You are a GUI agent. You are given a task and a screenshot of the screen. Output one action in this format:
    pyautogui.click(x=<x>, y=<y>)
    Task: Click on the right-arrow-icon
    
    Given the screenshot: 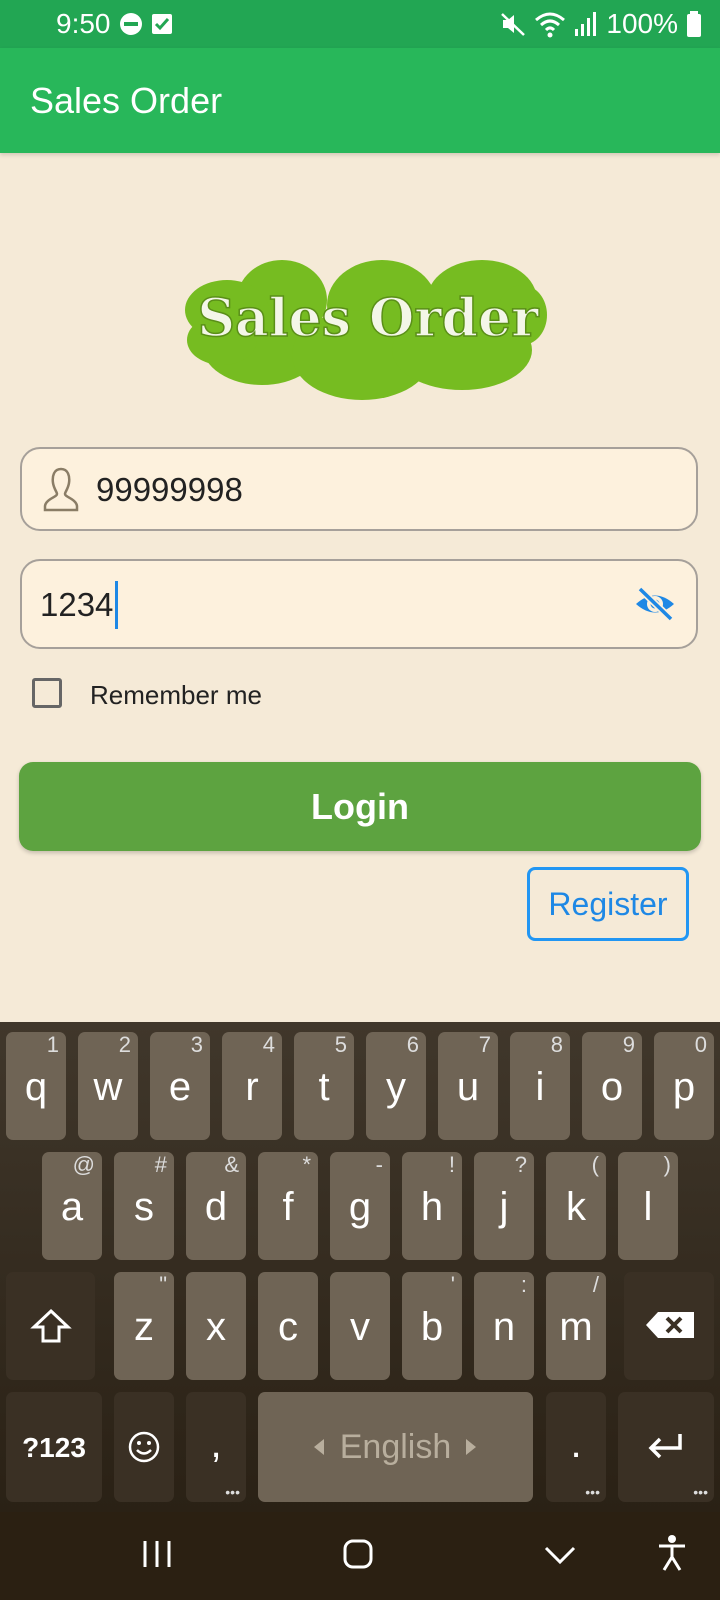 What is the action you would take?
    pyautogui.click(x=471, y=1447)
    